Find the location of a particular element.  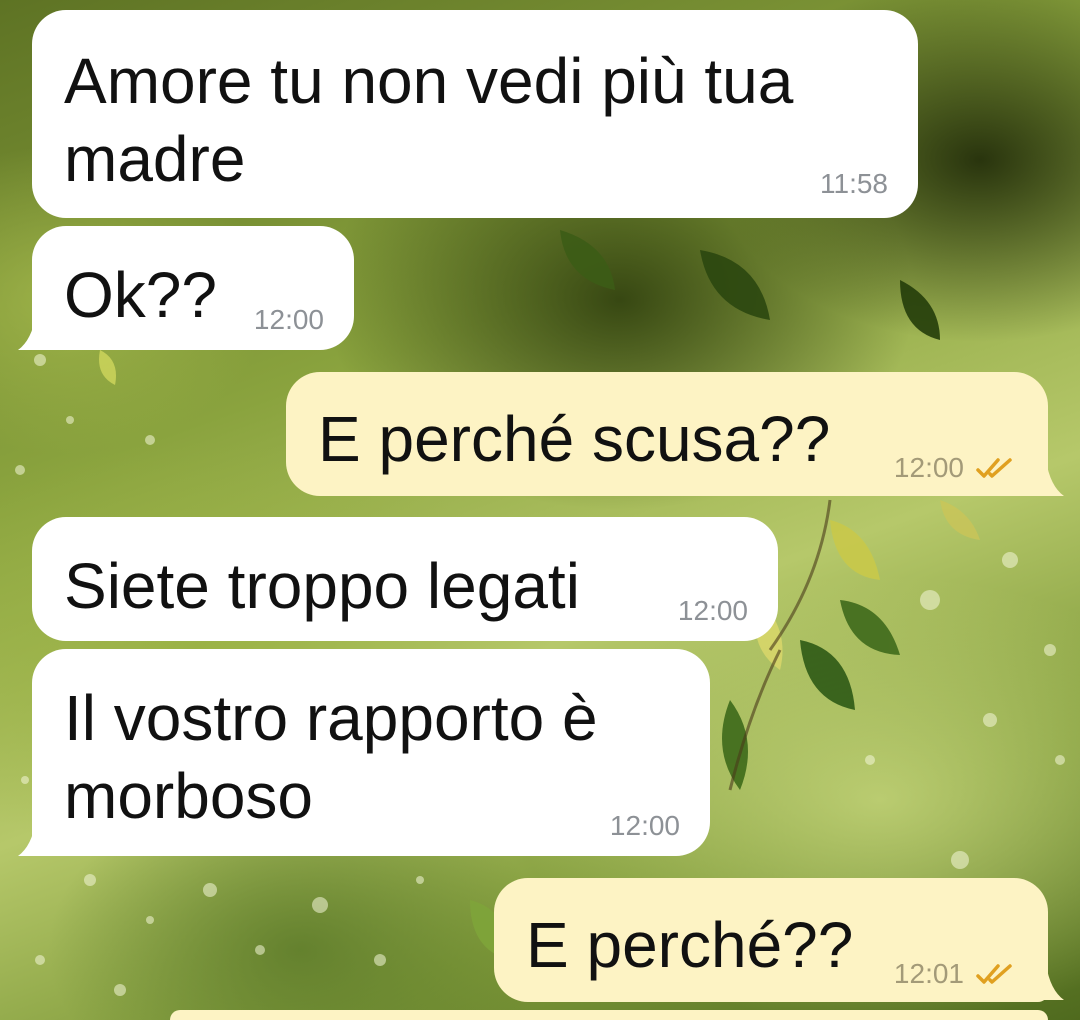

message-text: Ok?? is located at coordinates (140, 295).